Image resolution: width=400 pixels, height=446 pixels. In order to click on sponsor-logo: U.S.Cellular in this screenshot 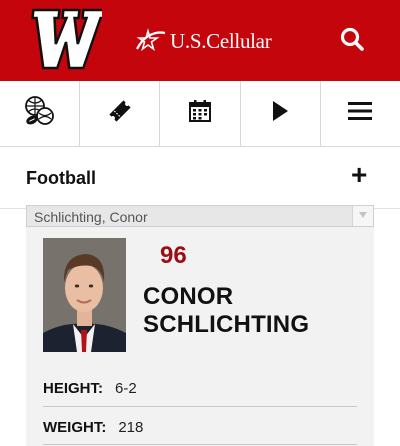, I will do `click(203, 41)`.